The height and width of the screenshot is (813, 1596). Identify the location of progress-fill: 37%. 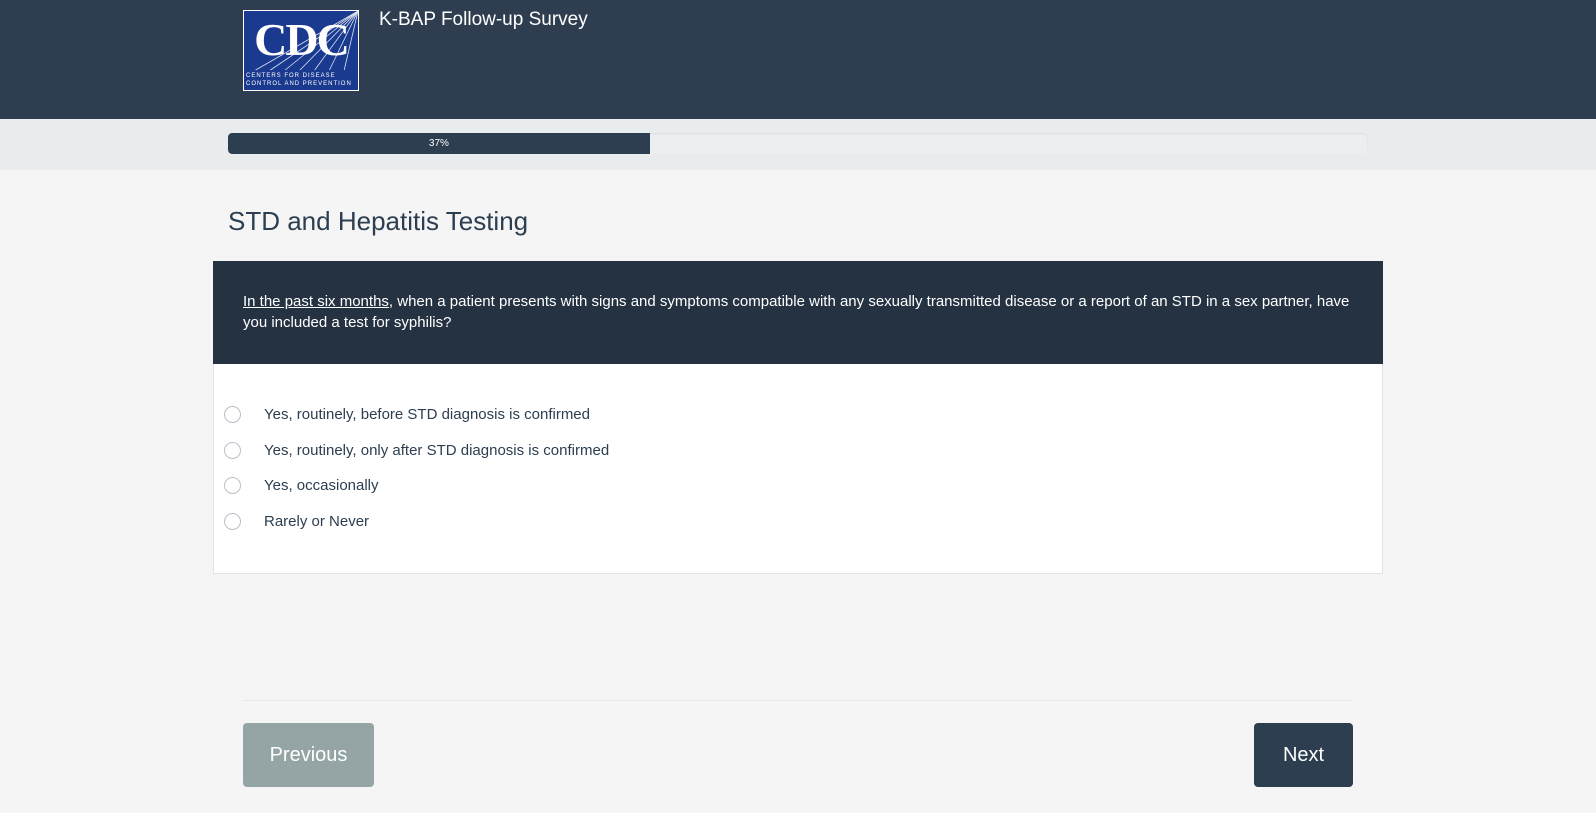
(439, 143).